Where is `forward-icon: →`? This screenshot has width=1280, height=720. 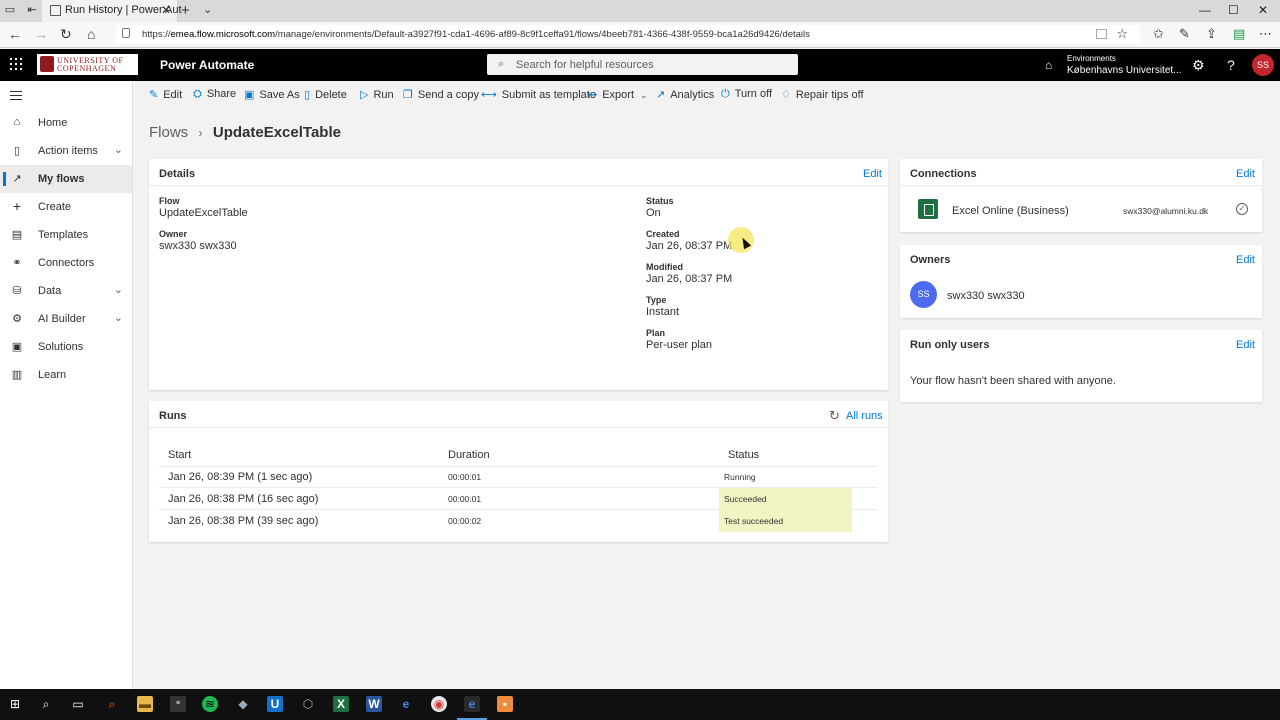
forward-icon: → is located at coordinates (41, 34).